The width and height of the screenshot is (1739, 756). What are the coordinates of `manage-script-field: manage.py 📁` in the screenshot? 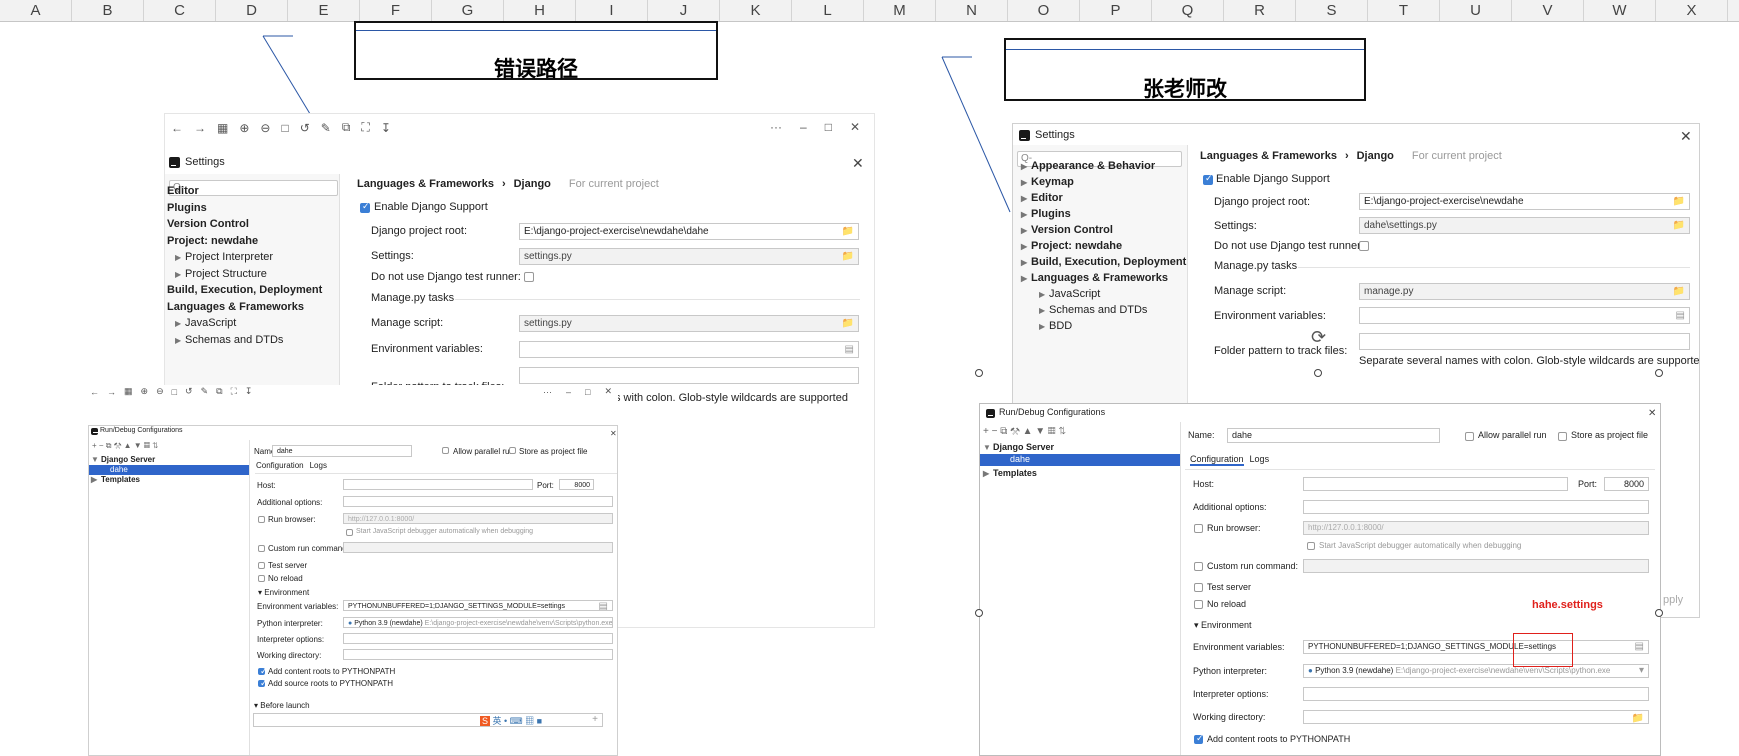 It's located at (1524, 291).